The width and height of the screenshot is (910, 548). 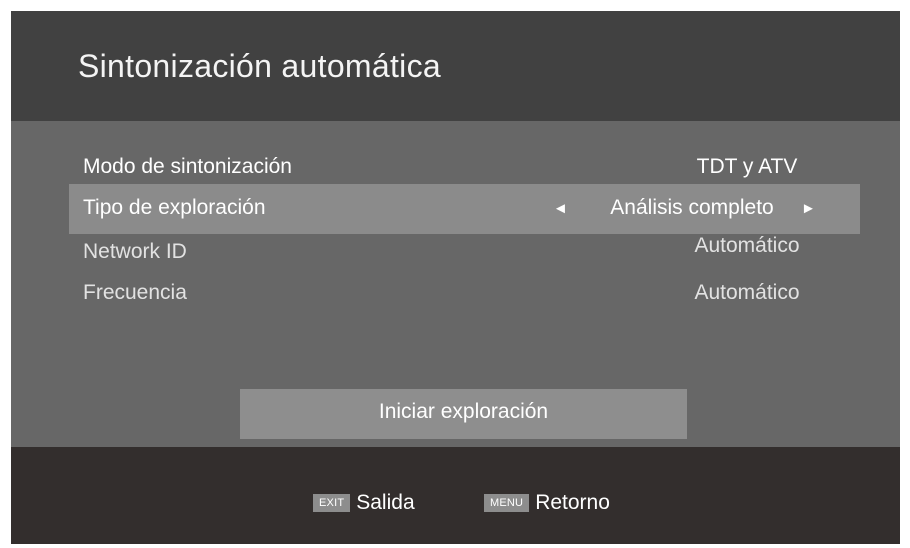 I want to click on start-scan-button: Iniciar exploración, so click(x=463, y=414).